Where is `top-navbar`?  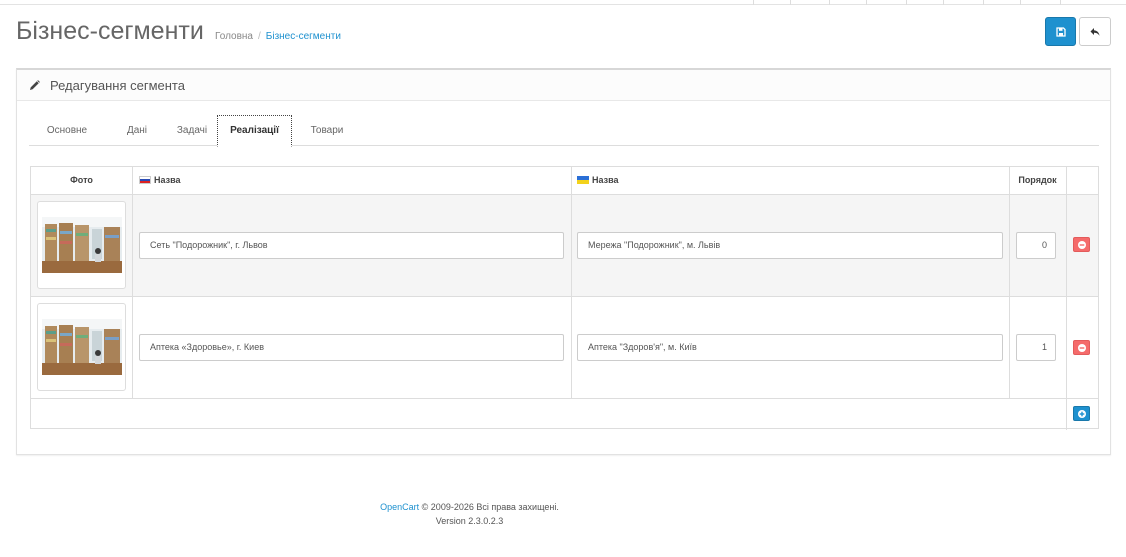
top-navbar is located at coordinates (563, 2).